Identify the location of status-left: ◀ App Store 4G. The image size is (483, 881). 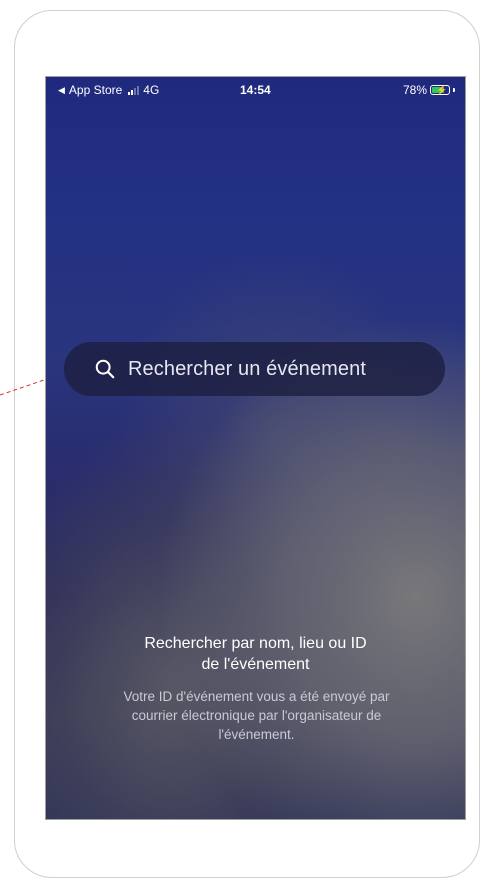
(108, 90).